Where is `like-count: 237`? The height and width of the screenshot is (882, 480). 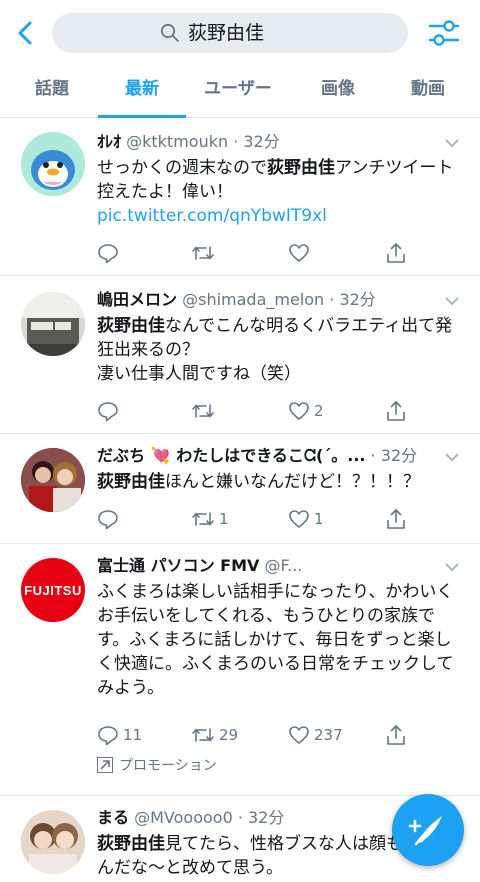 like-count: 237 is located at coordinates (328, 735).